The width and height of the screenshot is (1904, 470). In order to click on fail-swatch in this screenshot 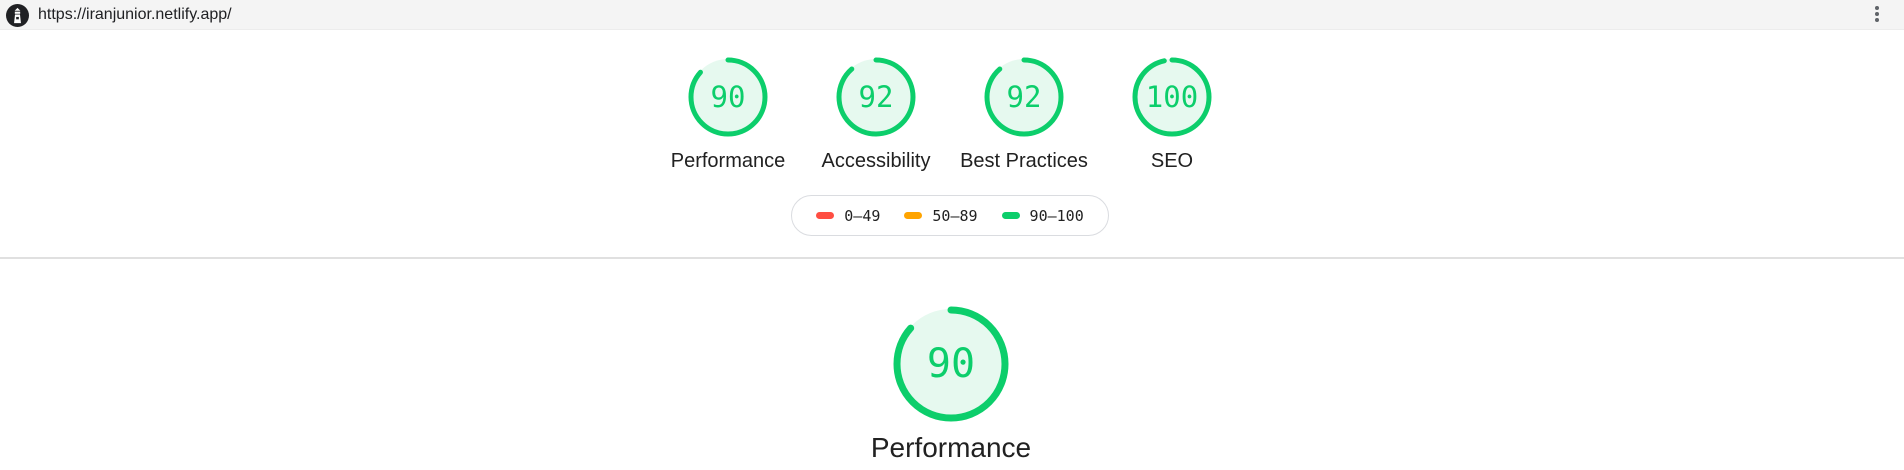, I will do `click(825, 215)`.